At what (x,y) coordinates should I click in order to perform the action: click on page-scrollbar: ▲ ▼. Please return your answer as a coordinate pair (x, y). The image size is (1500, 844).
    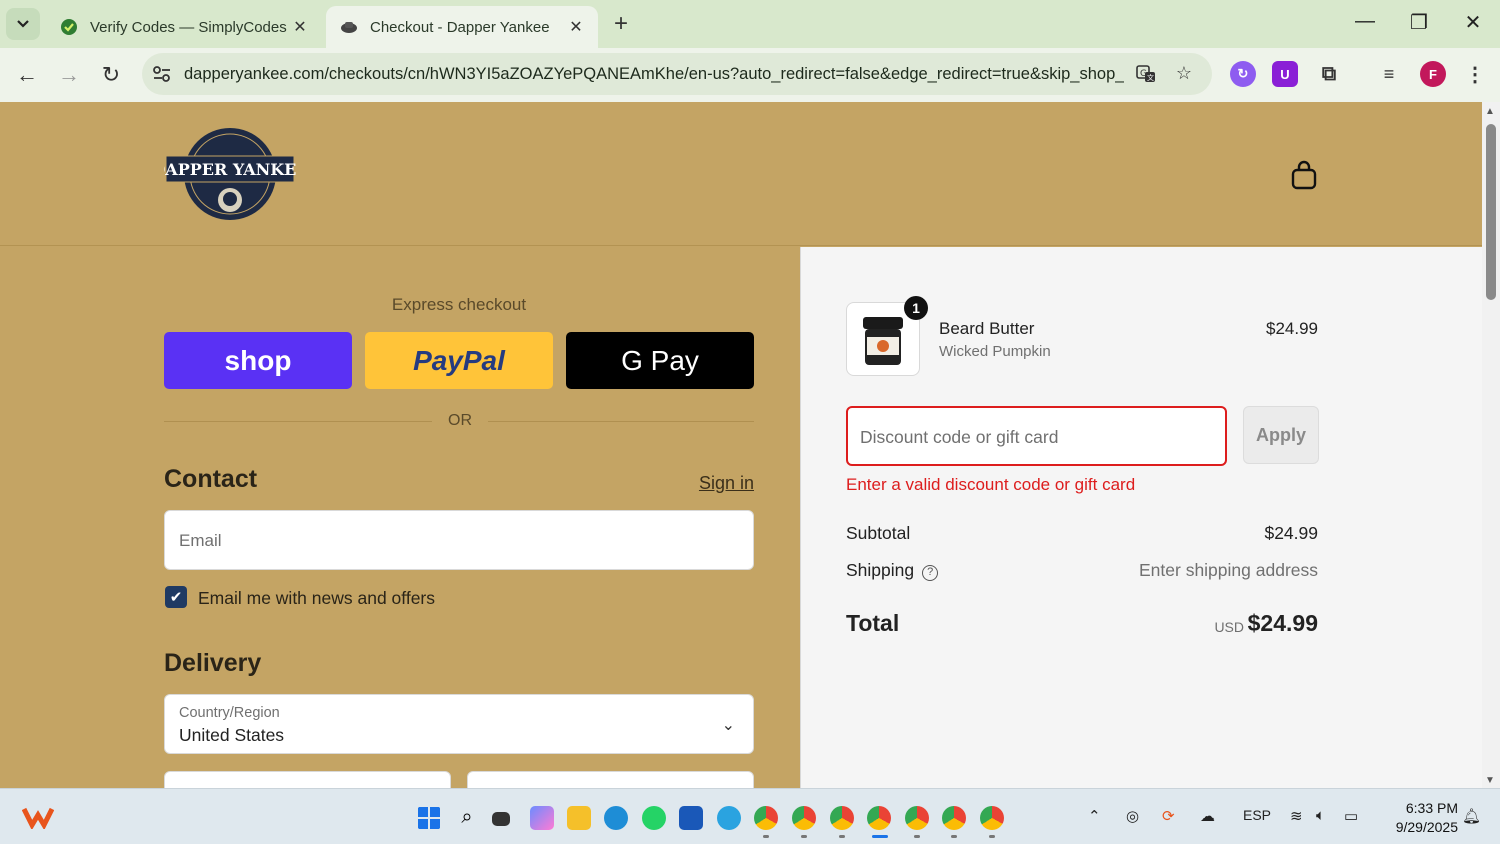
    Looking at the image, I should click on (1491, 445).